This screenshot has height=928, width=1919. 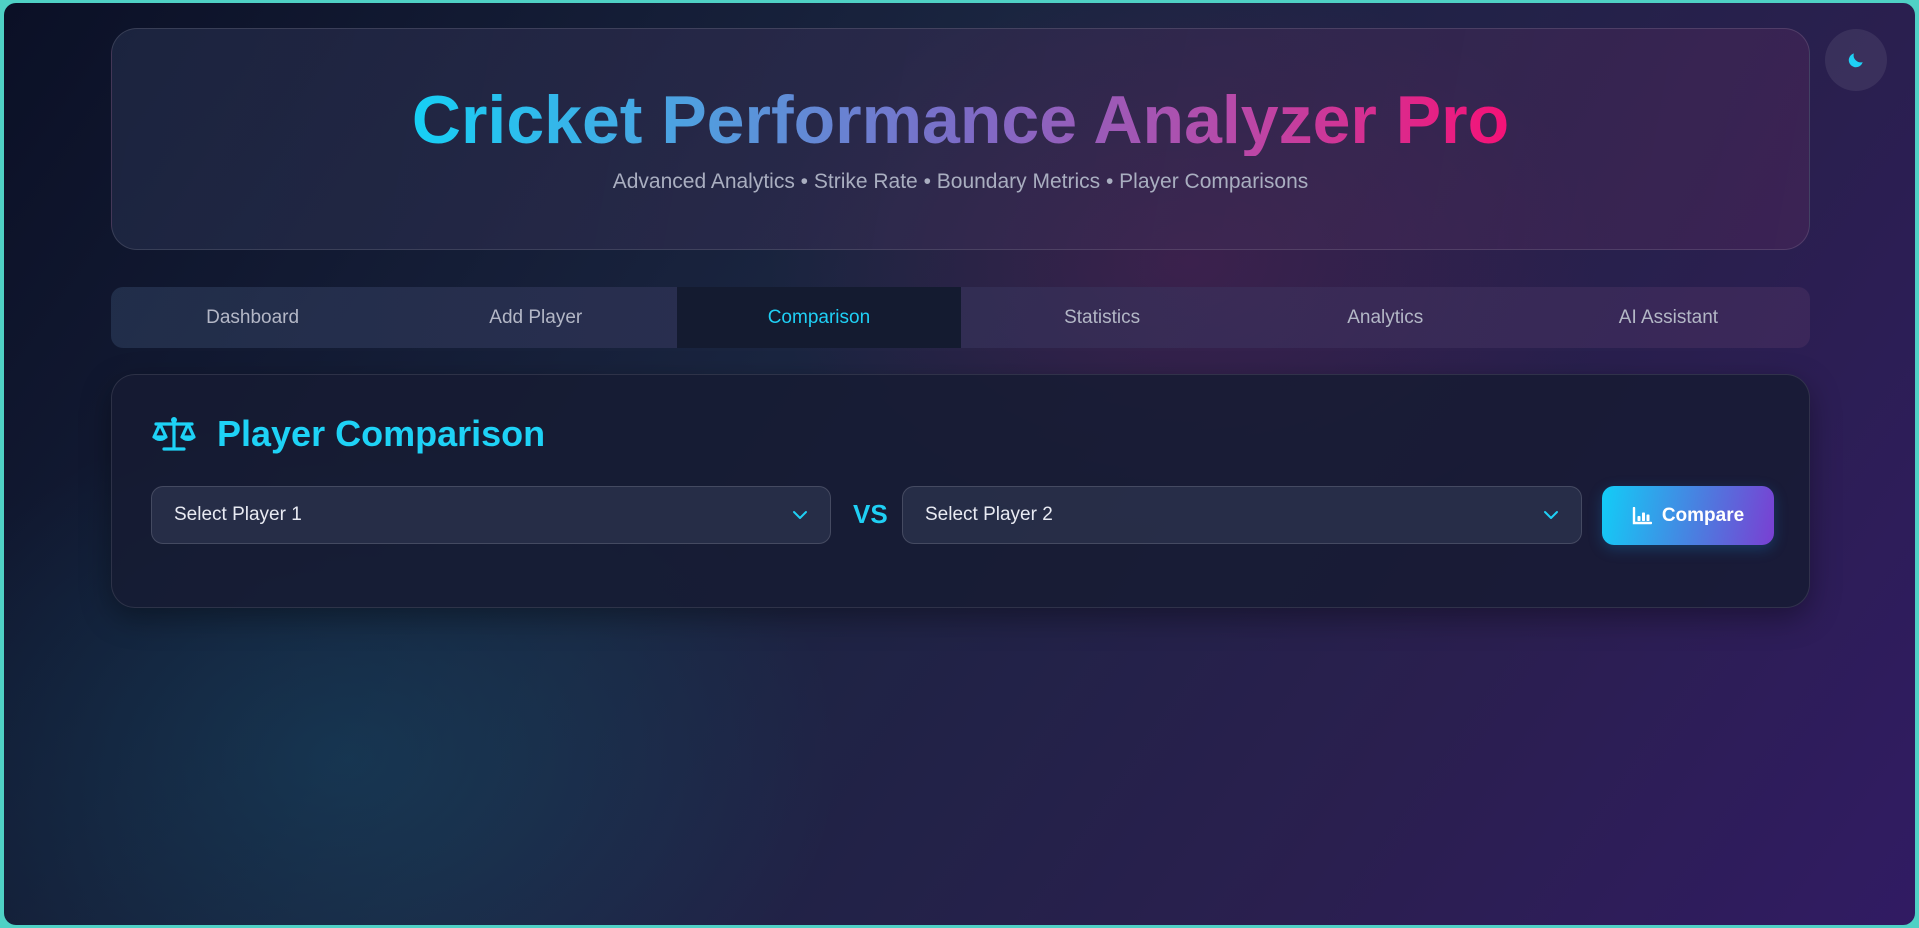 What do you see at coordinates (535, 317) in the screenshot?
I see `tab-add-player: Add Player` at bounding box center [535, 317].